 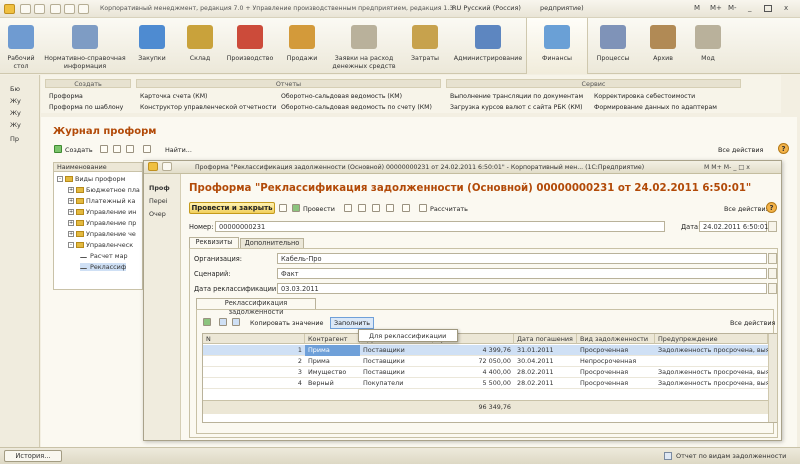 I want to click on calculate-button: Рассчитать, so click(x=449, y=209).